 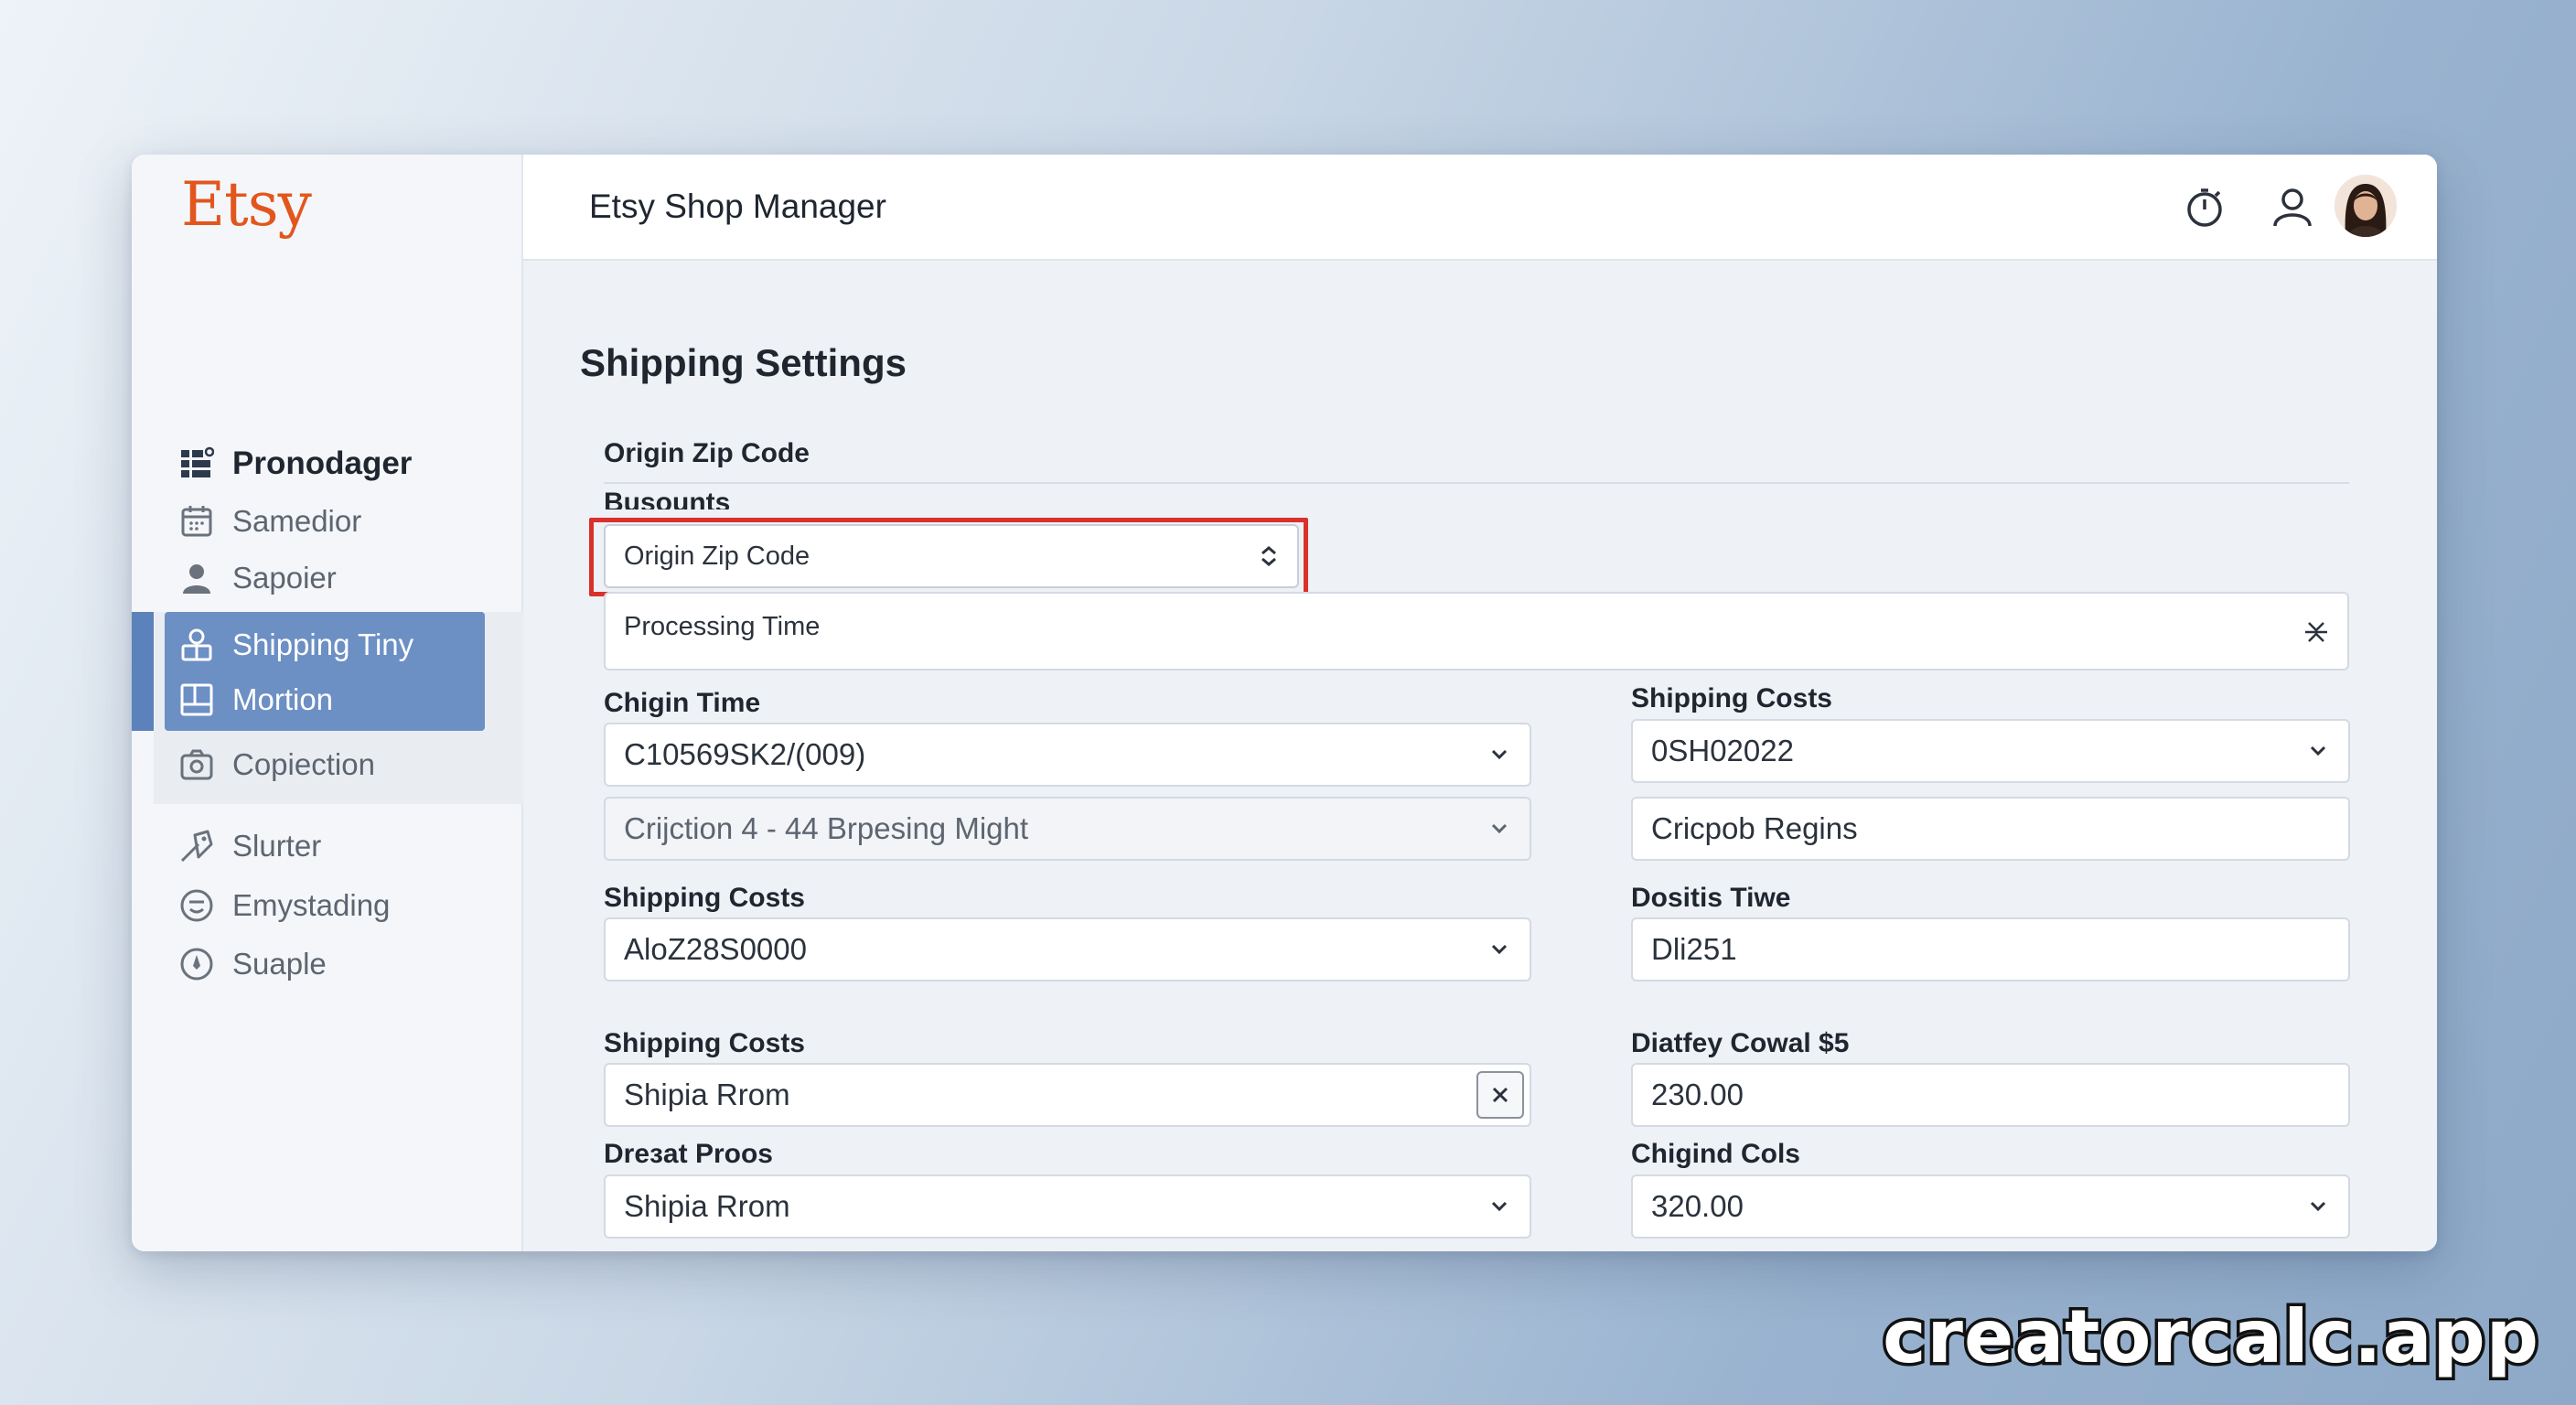 What do you see at coordinates (827, 828) in the screenshot?
I see `field-value: Crijction 4 - 44 Brpesing Might` at bounding box center [827, 828].